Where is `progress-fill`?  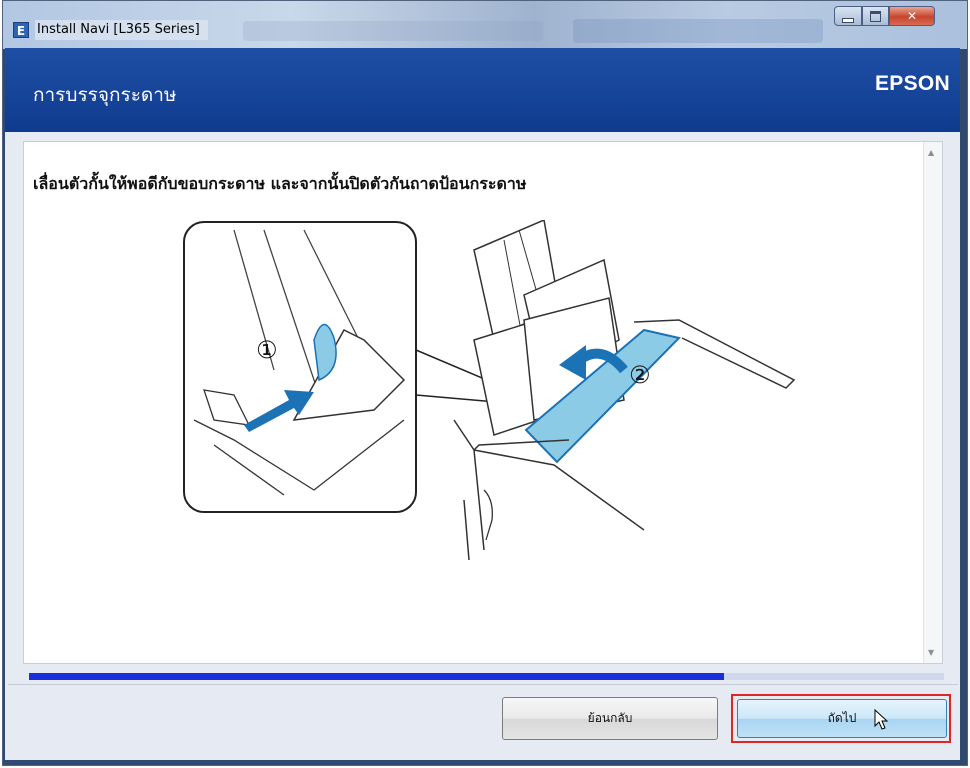
progress-fill is located at coordinates (377, 676).